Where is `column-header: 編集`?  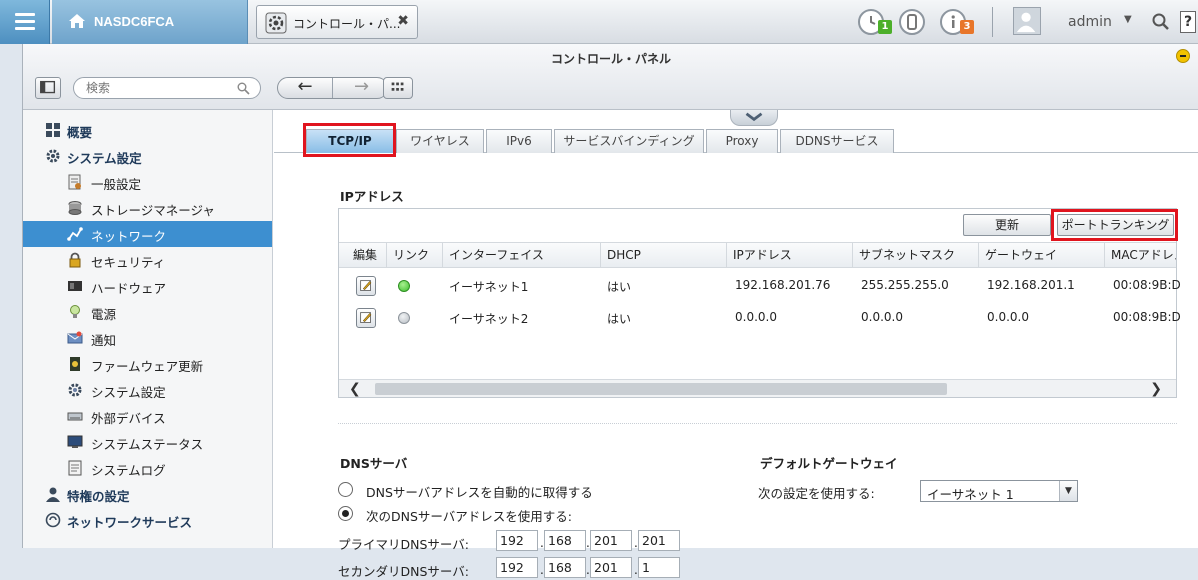
column-header: 編集 is located at coordinates (363, 255).